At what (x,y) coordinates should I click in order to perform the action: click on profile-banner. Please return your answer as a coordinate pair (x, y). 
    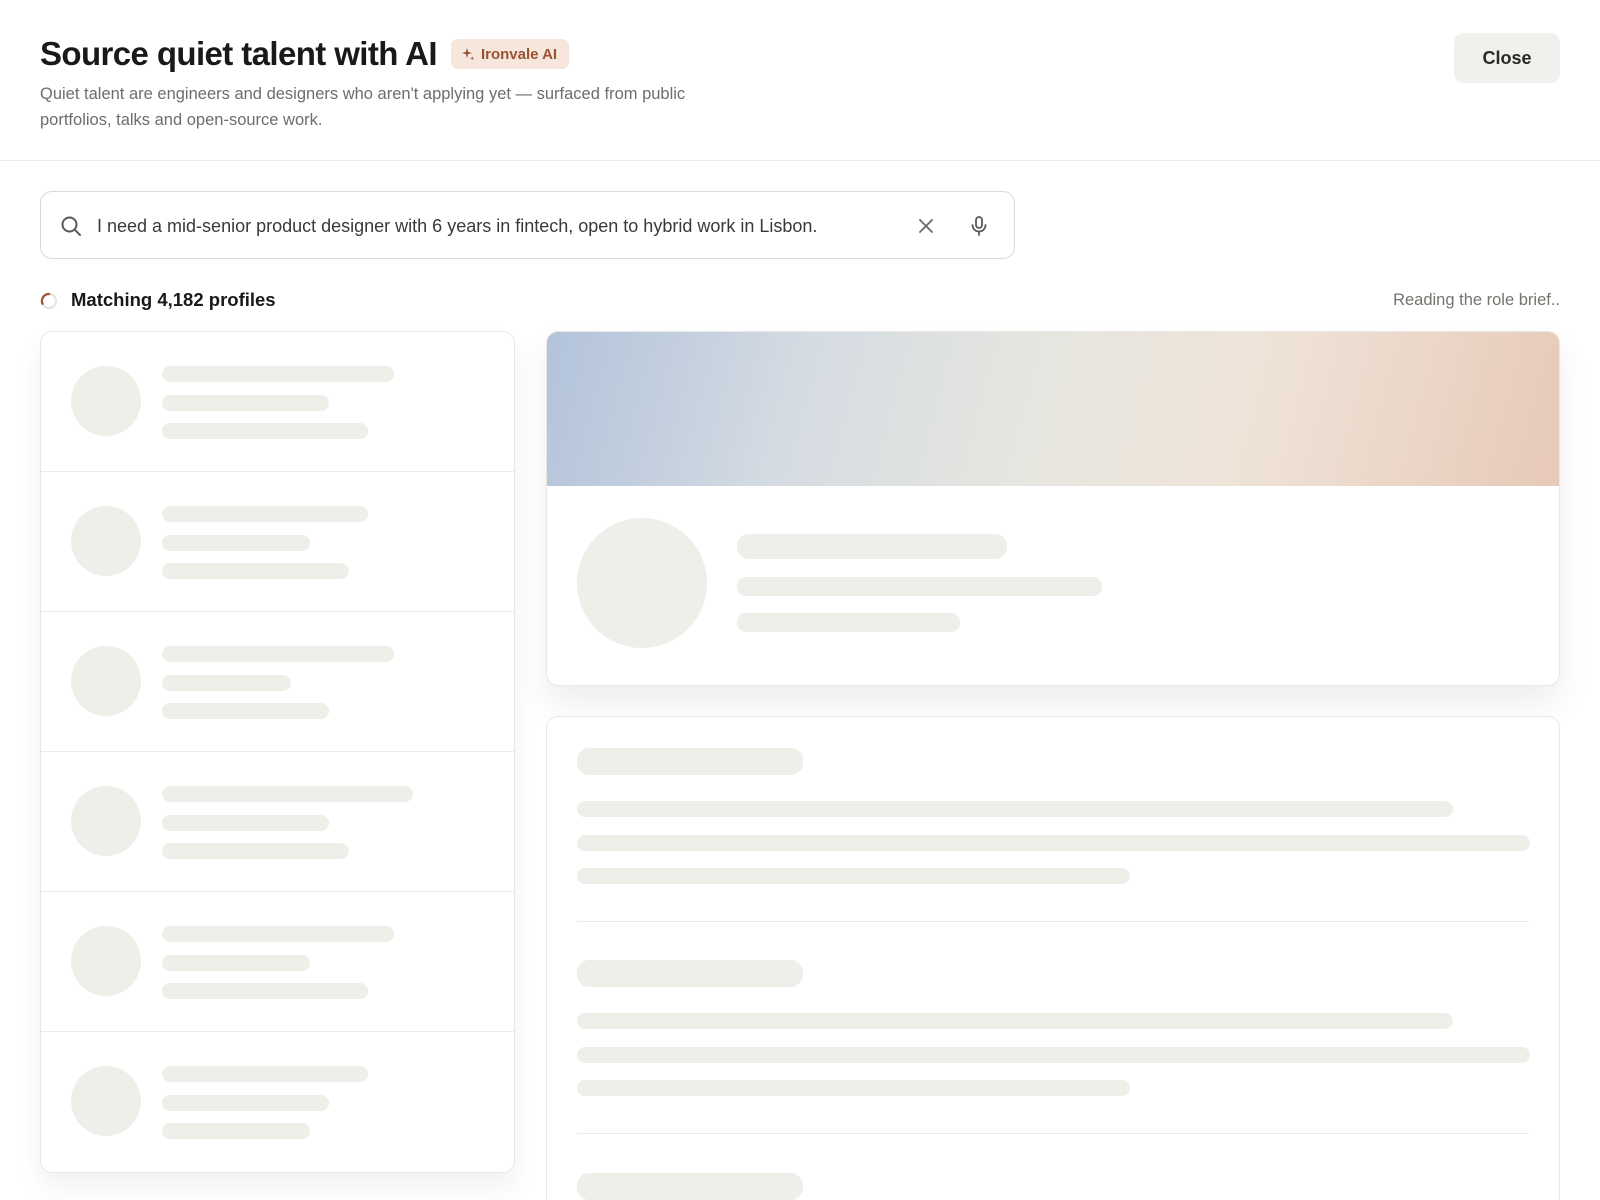
    Looking at the image, I should click on (1053, 409).